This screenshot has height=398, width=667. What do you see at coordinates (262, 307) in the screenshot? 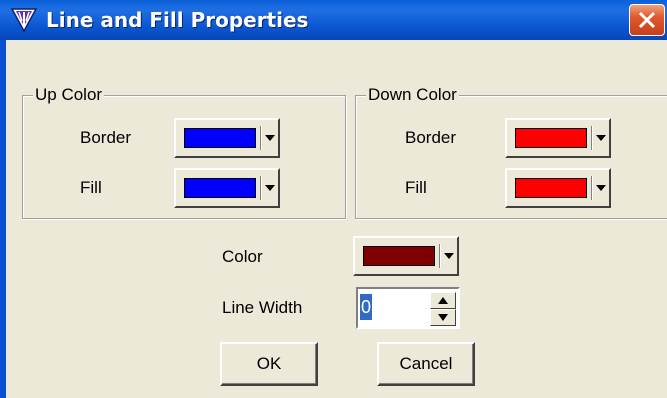
I see `line-width-label: Line Width` at bounding box center [262, 307].